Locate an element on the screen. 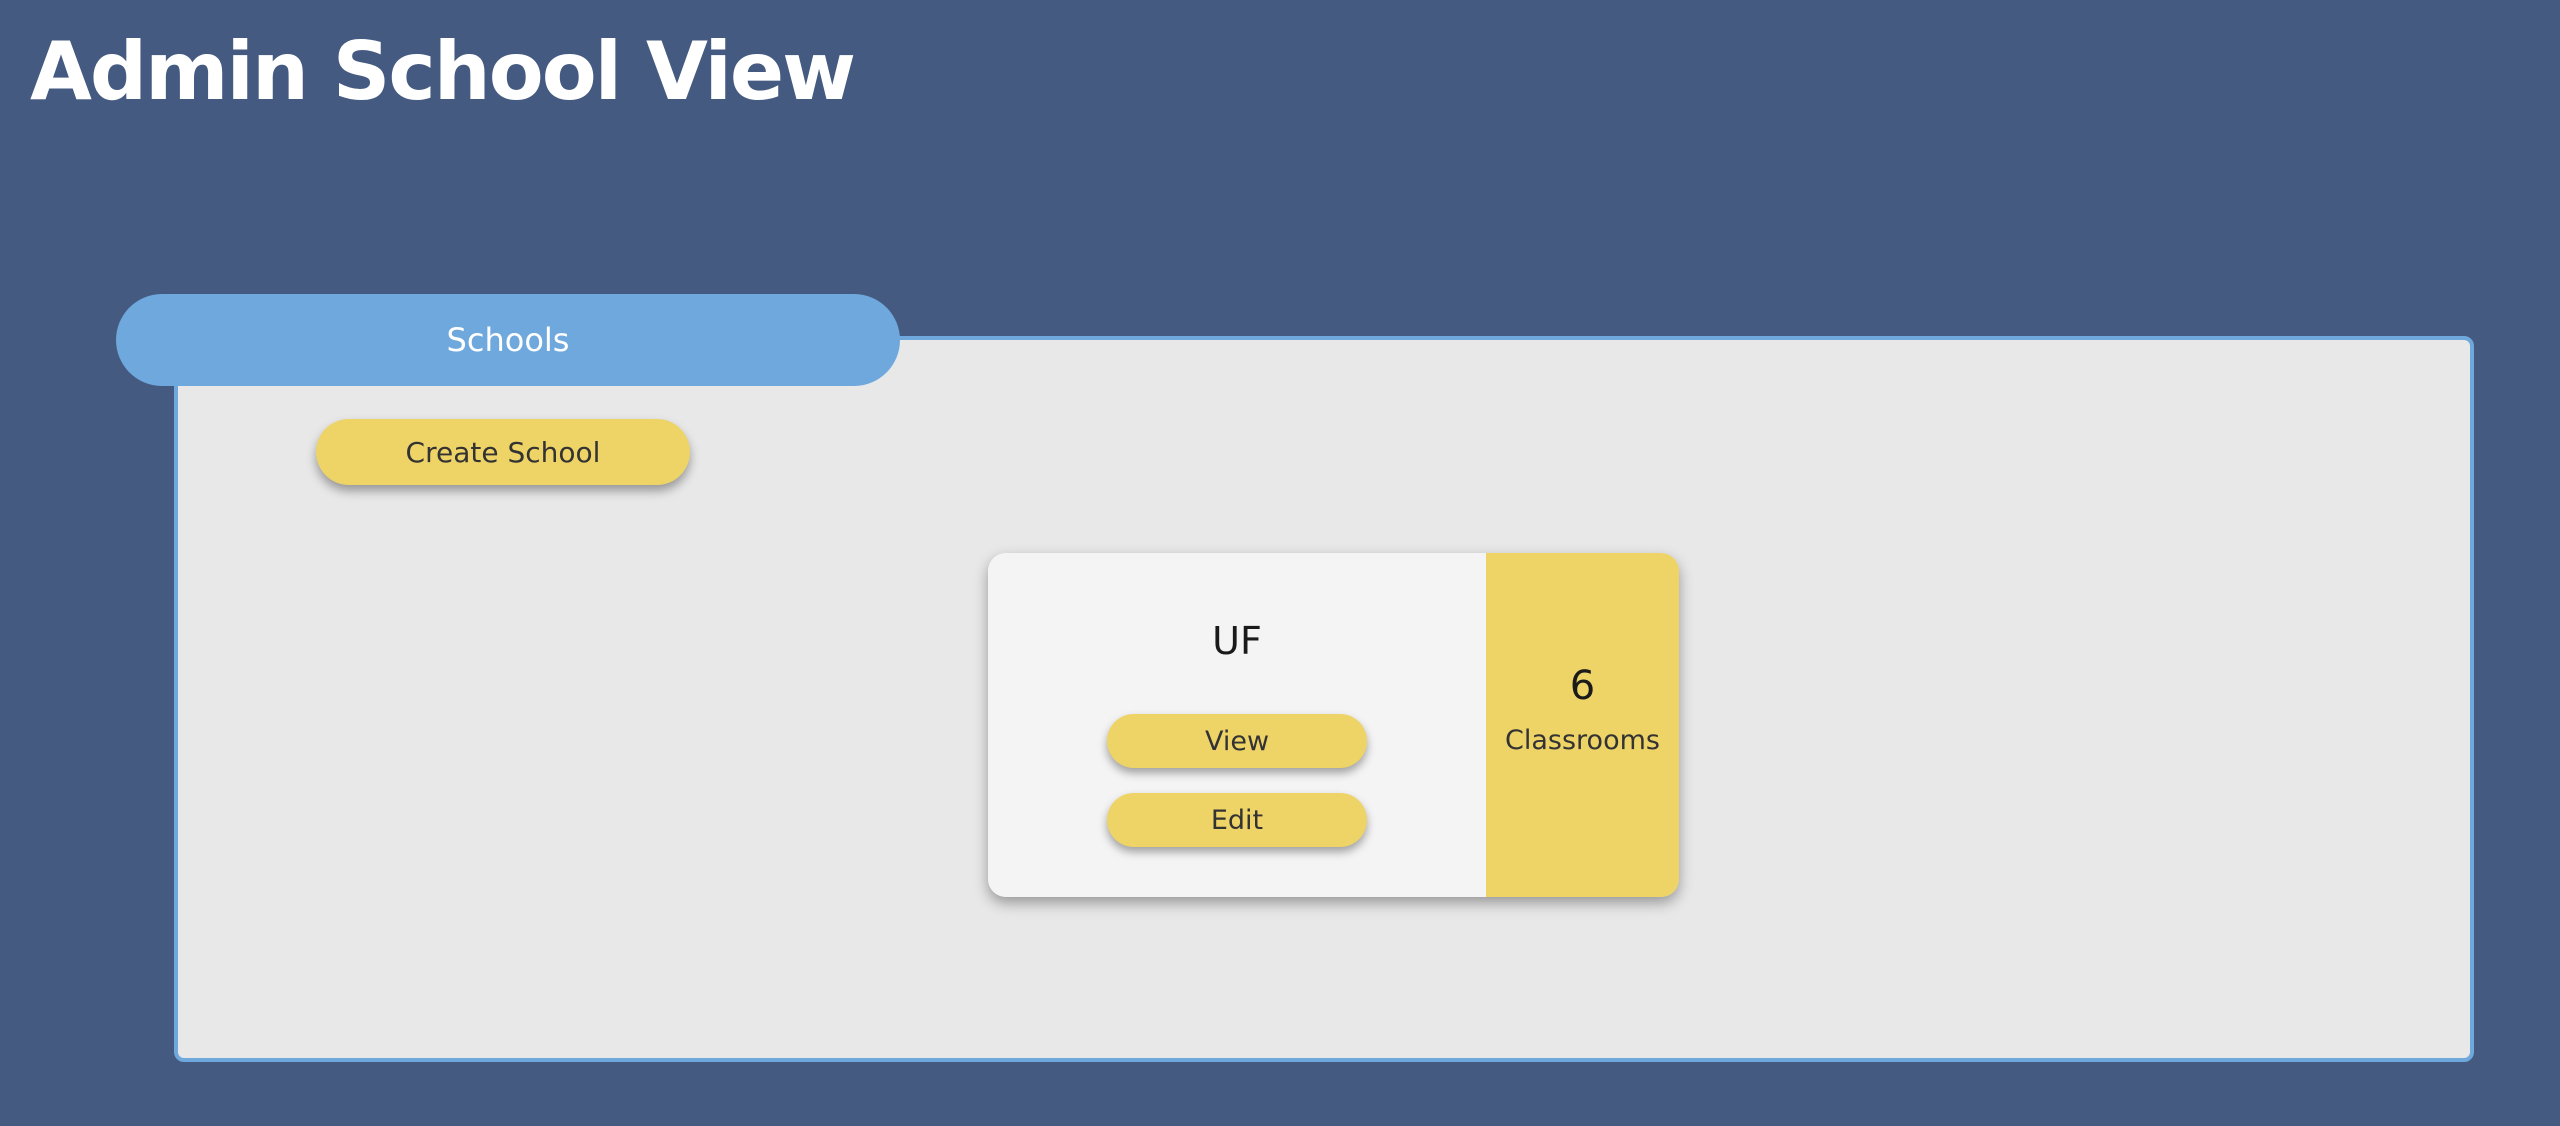  view-school-button: View is located at coordinates (1237, 741).